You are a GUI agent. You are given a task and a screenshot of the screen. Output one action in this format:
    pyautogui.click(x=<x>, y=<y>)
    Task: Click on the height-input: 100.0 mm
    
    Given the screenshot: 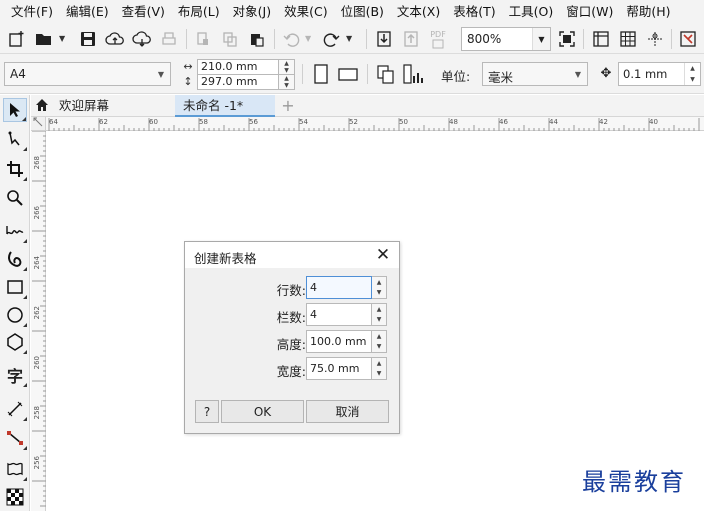 What is the action you would take?
    pyautogui.click(x=339, y=341)
    